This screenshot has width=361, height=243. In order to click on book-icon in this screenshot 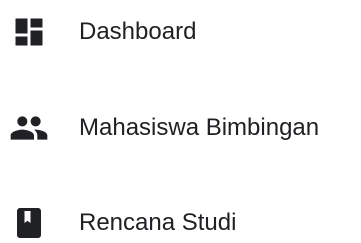, I will do `click(29, 223)`.